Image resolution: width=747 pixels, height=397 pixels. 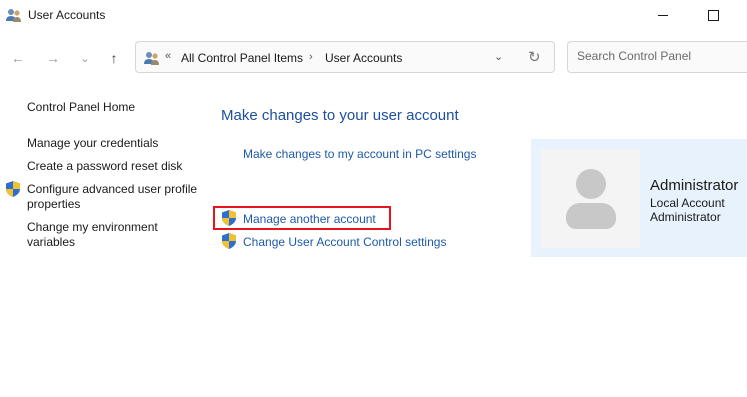 I want to click on arrow-left-icon: ←, so click(x=18, y=58).